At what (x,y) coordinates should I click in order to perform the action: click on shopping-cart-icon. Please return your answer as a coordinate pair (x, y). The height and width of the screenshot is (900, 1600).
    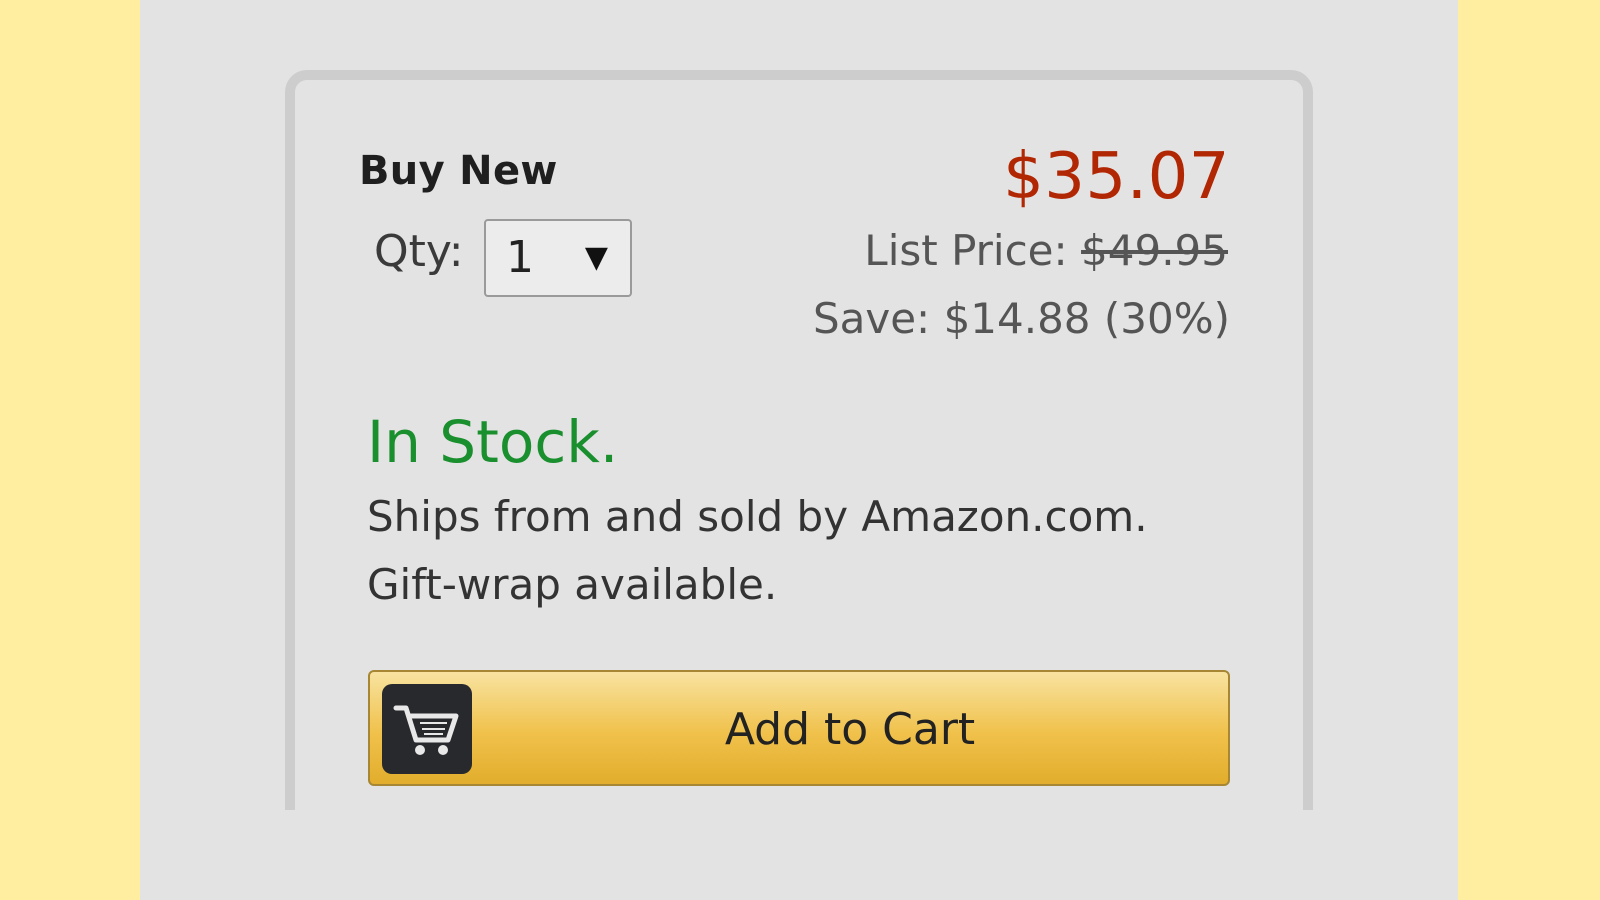
    Looking at the image, I should click on (427, 729).